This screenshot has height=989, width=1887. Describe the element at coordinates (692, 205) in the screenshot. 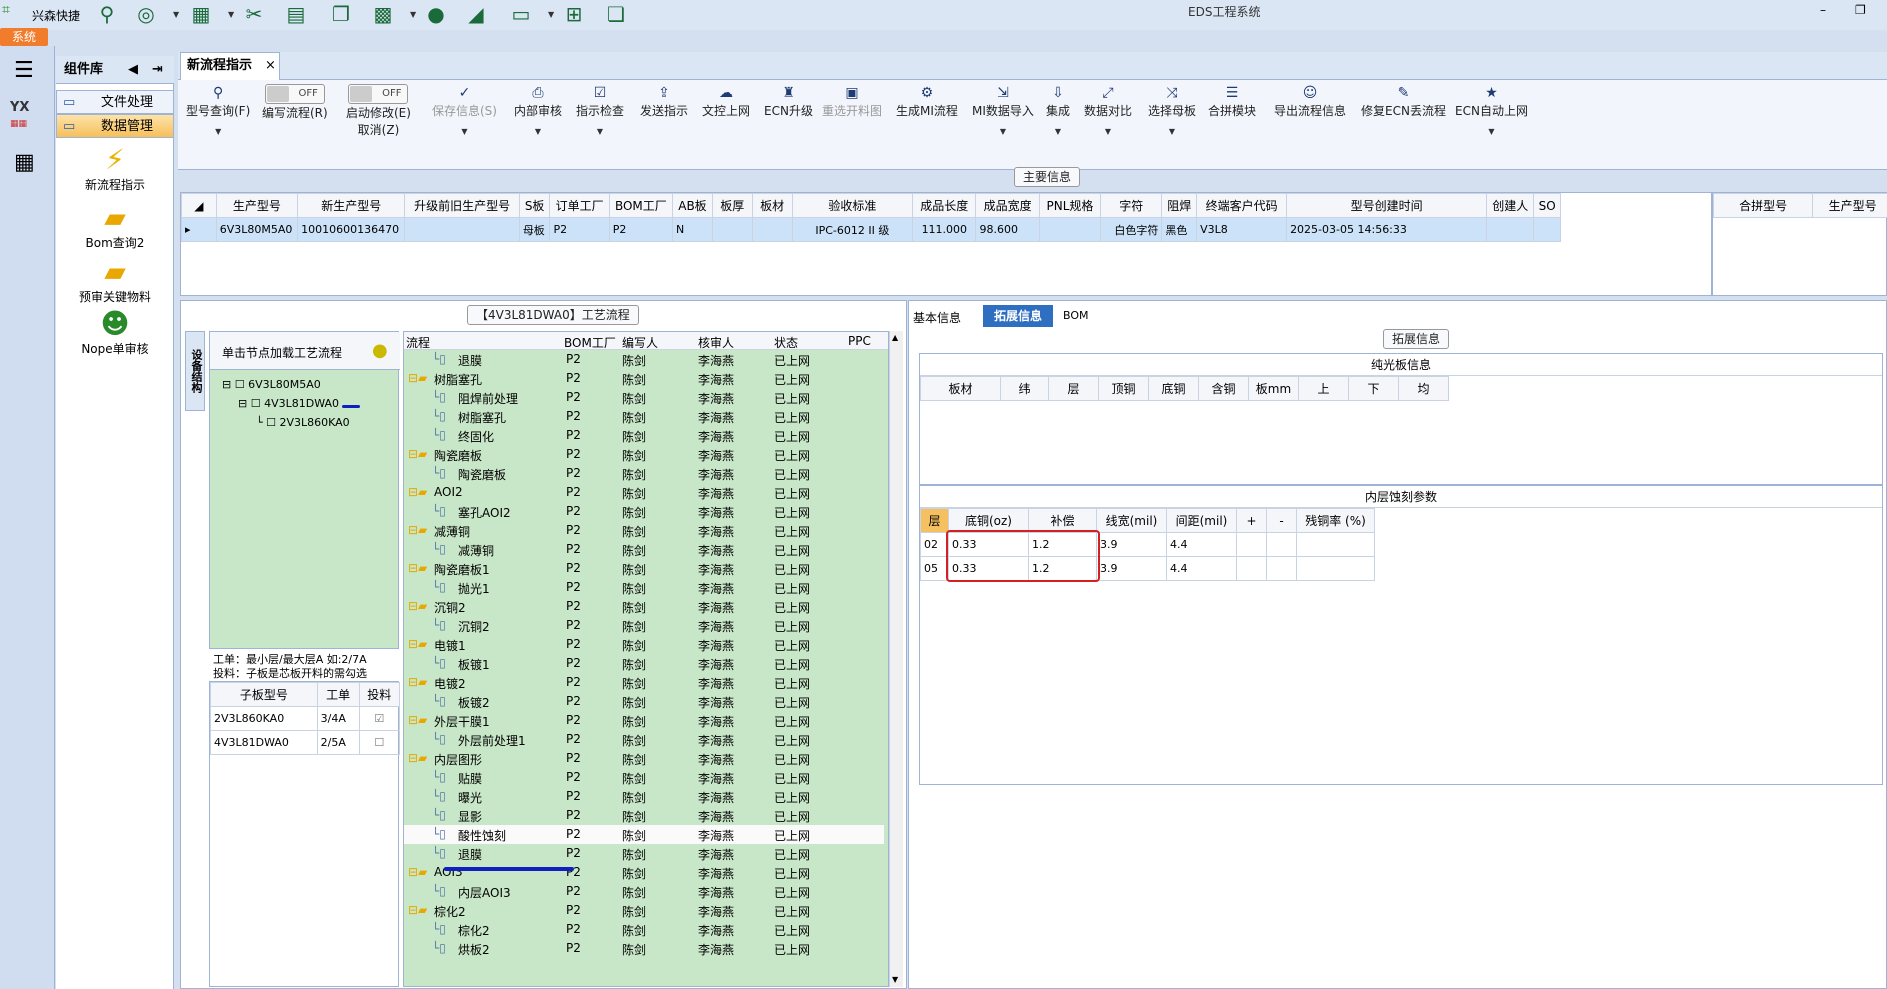

I see `column-header: AB板` at that location.